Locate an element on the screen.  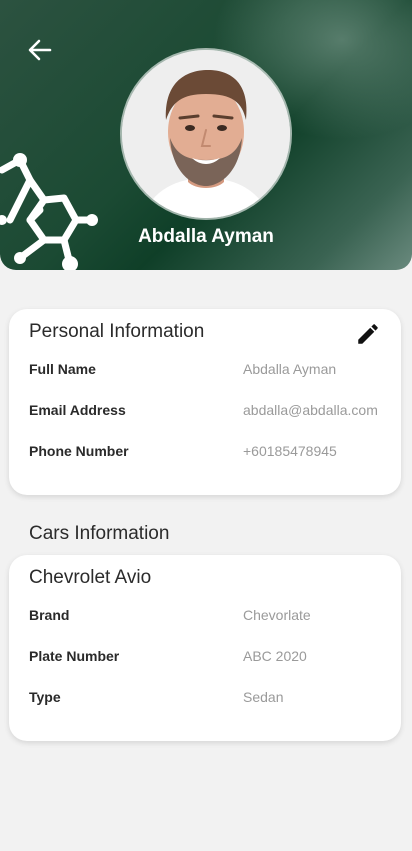
info-label: Email Address is located at coordinates (77, 410).